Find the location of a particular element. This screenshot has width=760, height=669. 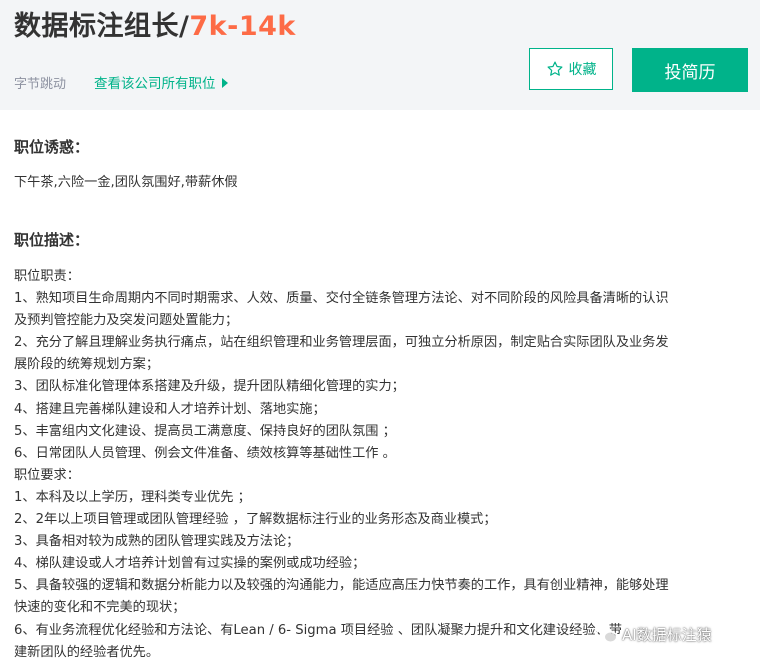

description-line: 4、搭建且完善梯队建设和人才培养计划、落地实施； is located at coordinates (170, 409).